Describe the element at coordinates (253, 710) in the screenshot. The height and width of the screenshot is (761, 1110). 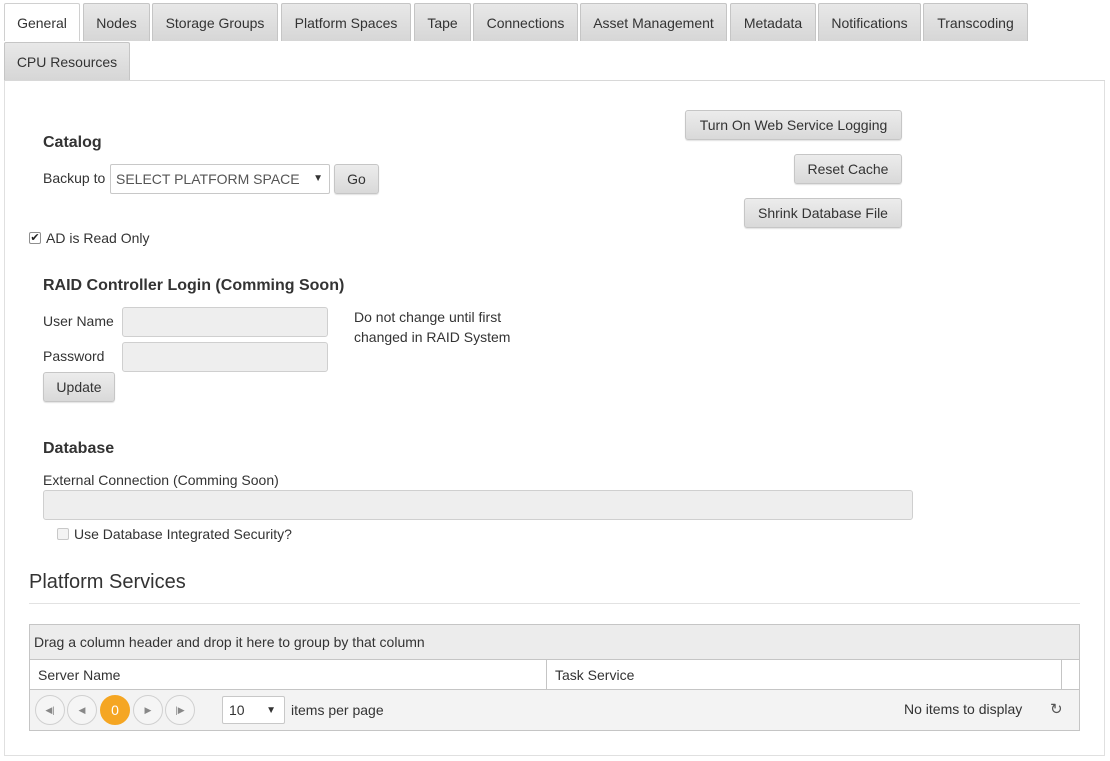
I see `page-size-select: 10 ▼` at that location.